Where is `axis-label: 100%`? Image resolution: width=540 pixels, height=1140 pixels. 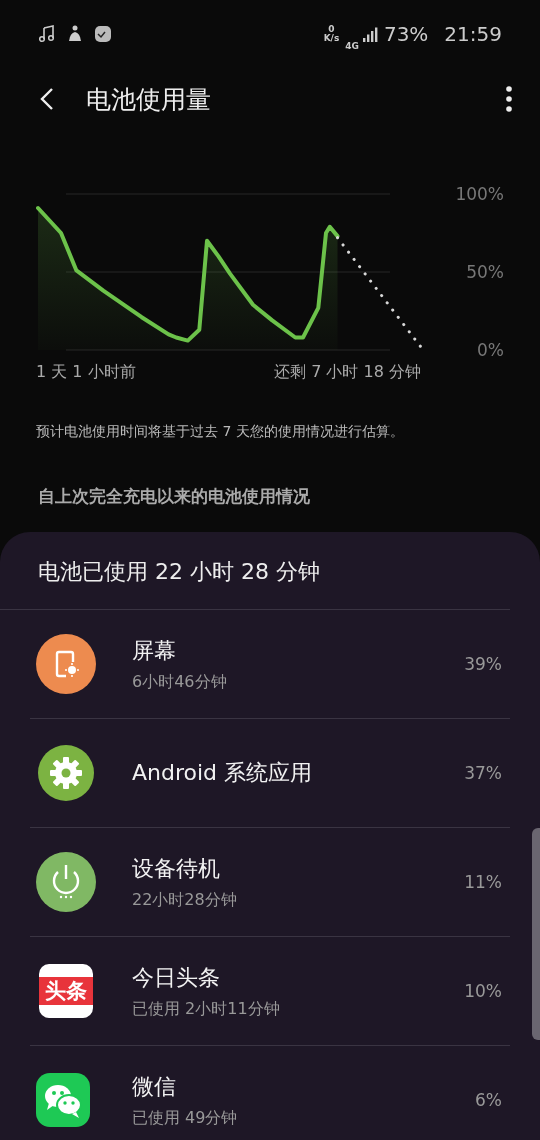
axis-label: 100% is located at coordinates (479, 194).